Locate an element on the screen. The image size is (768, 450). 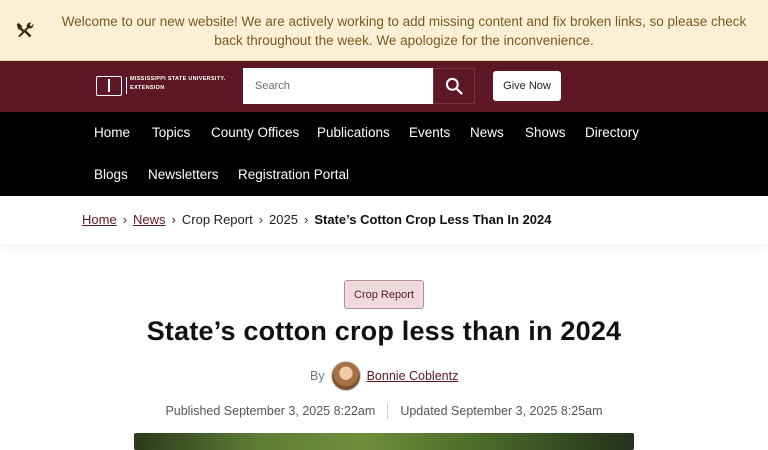
nav-item-directory: Directory is located at coordinates (612, 132).